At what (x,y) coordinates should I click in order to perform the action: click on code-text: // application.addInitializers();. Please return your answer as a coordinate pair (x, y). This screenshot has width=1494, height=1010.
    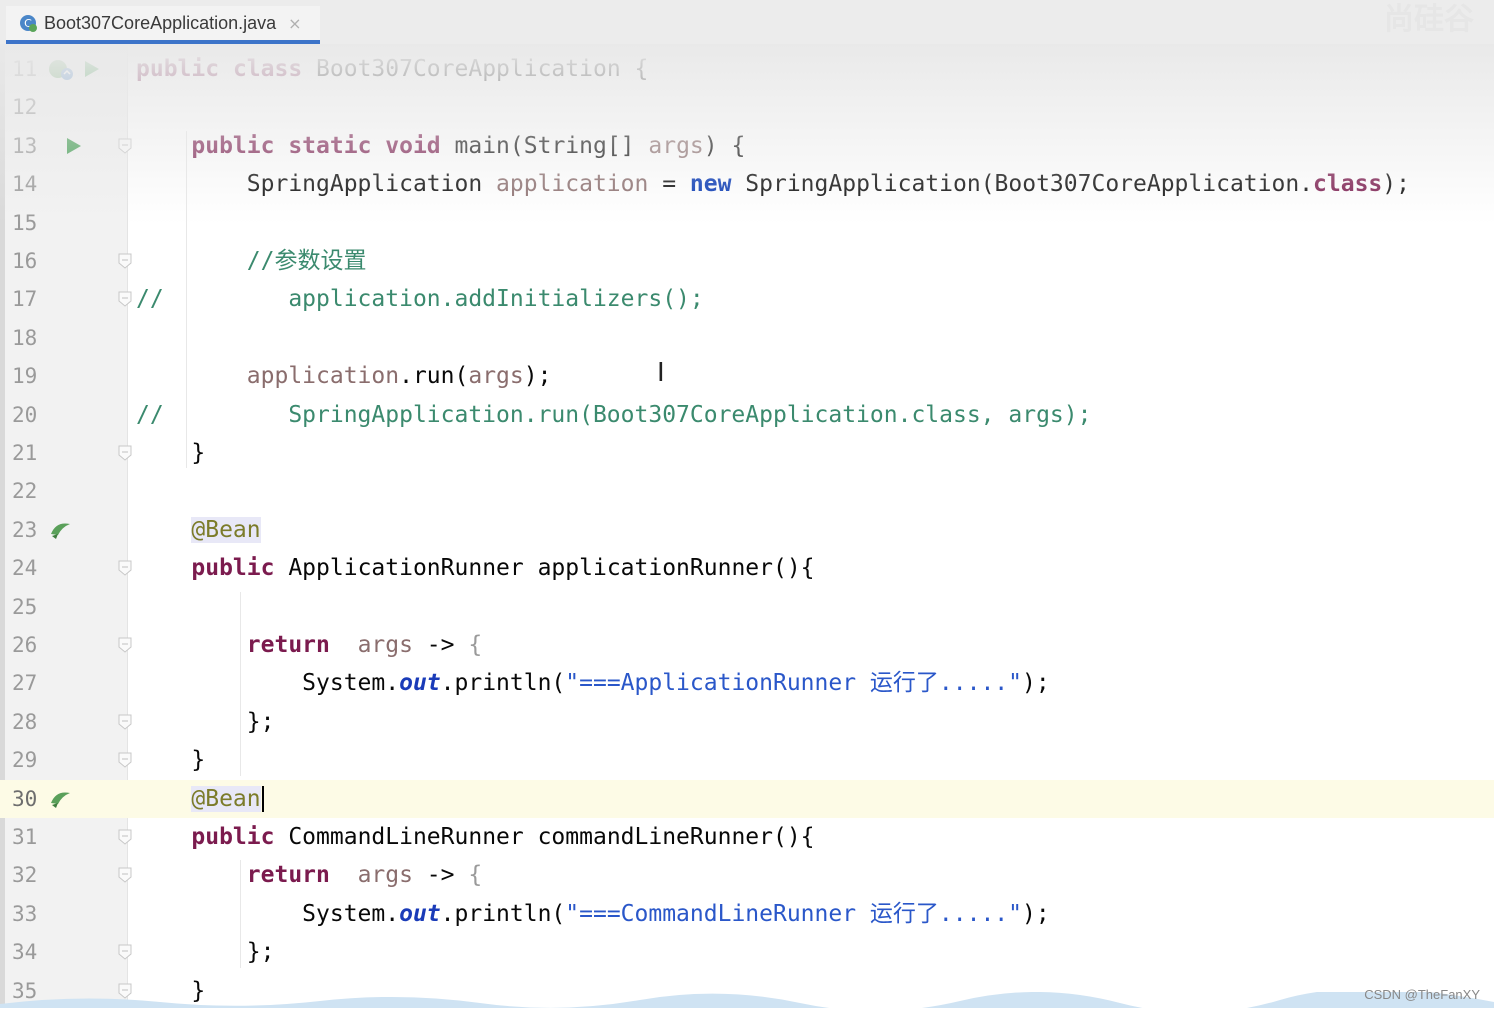
    Looking at the image, I should click on (420, 299).